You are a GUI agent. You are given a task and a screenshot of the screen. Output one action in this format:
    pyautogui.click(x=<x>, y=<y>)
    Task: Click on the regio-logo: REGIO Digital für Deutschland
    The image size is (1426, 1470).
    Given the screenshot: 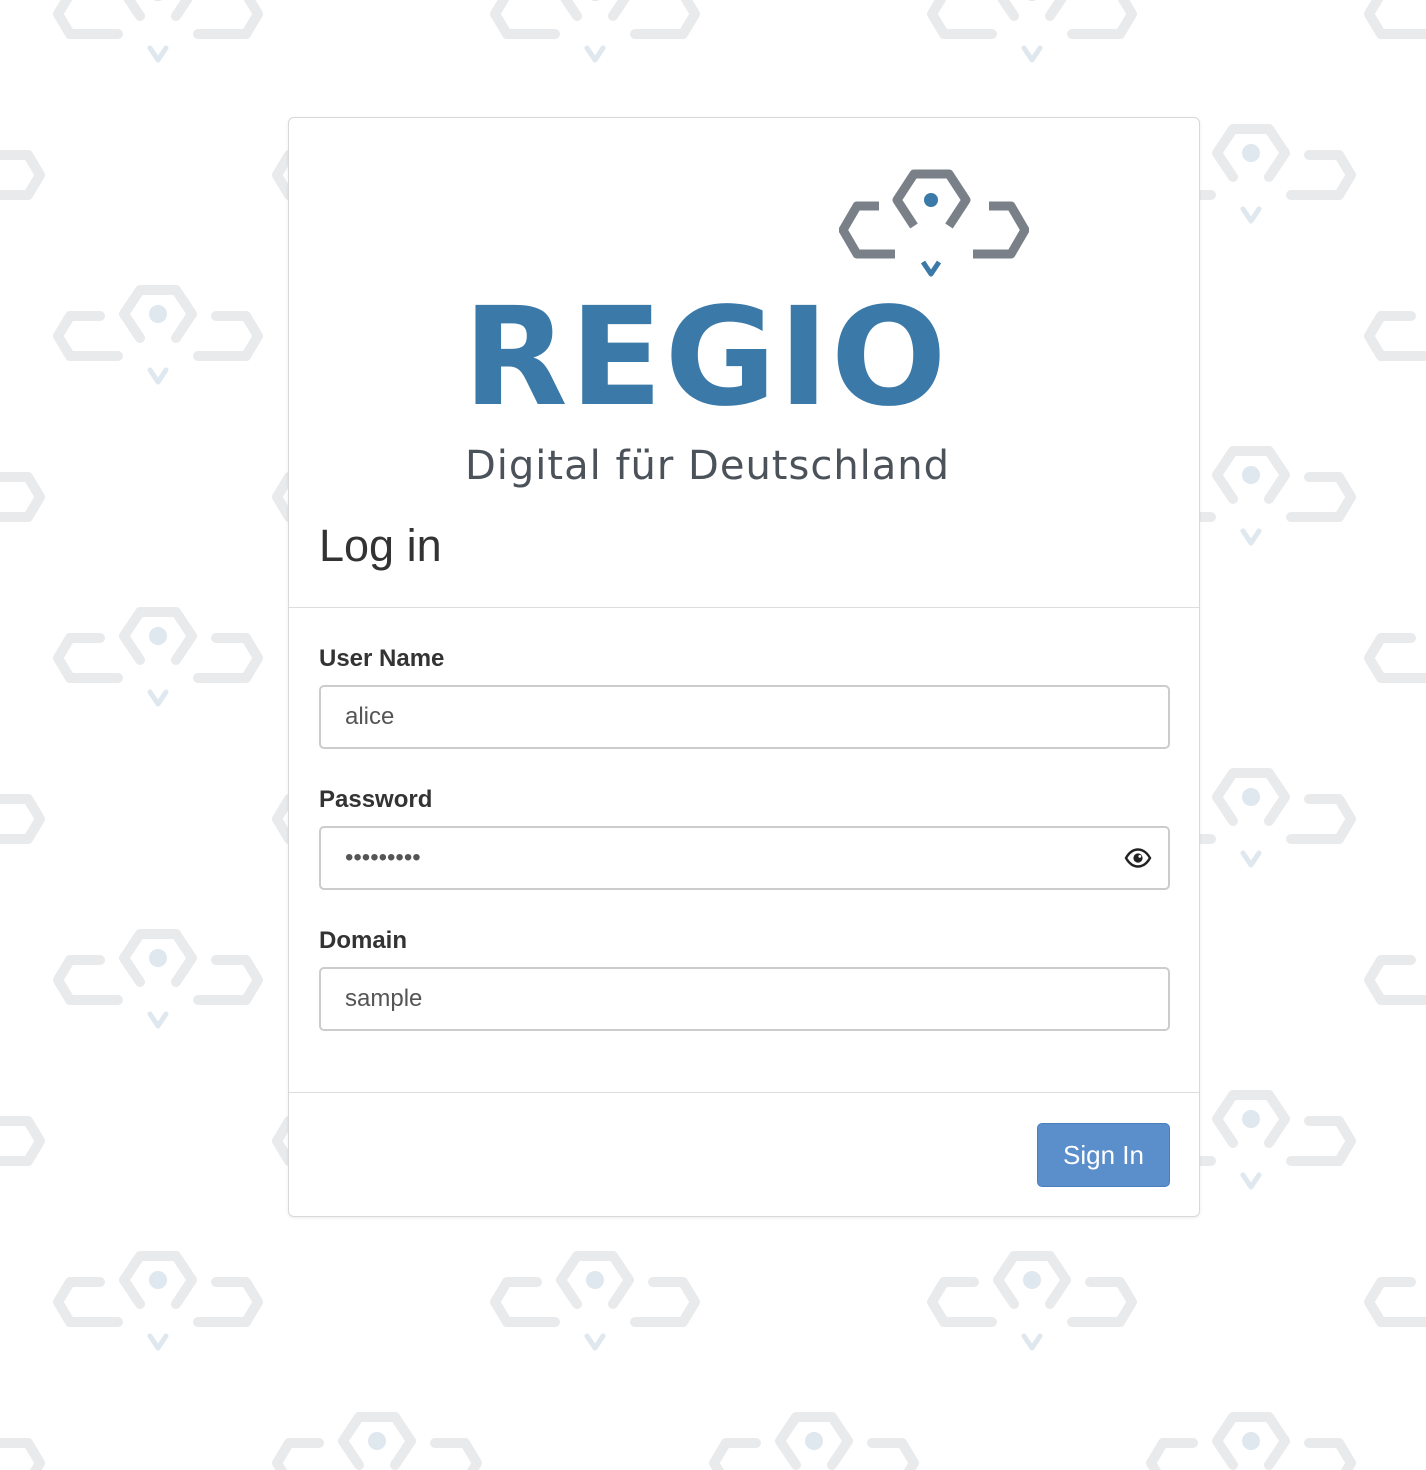 What is the action you would take?
    pyautogui.click(x=744, y=323)
    